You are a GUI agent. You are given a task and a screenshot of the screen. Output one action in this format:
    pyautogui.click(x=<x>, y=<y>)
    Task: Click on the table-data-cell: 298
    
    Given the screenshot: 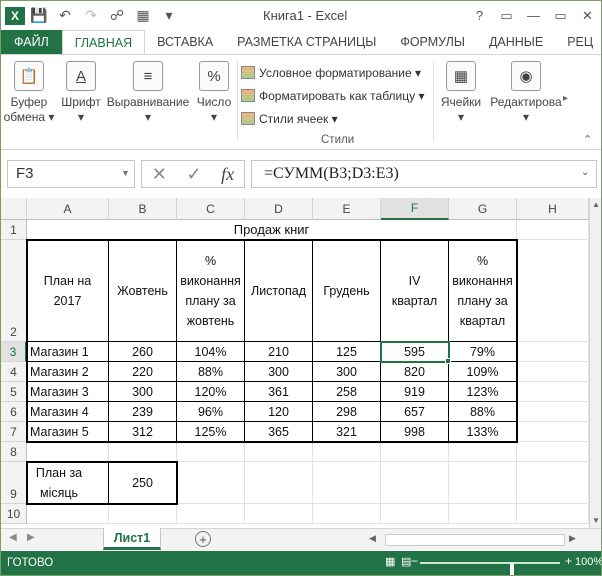 What is the action you would take?
    pyautogui.click(x=347, y=412)
    